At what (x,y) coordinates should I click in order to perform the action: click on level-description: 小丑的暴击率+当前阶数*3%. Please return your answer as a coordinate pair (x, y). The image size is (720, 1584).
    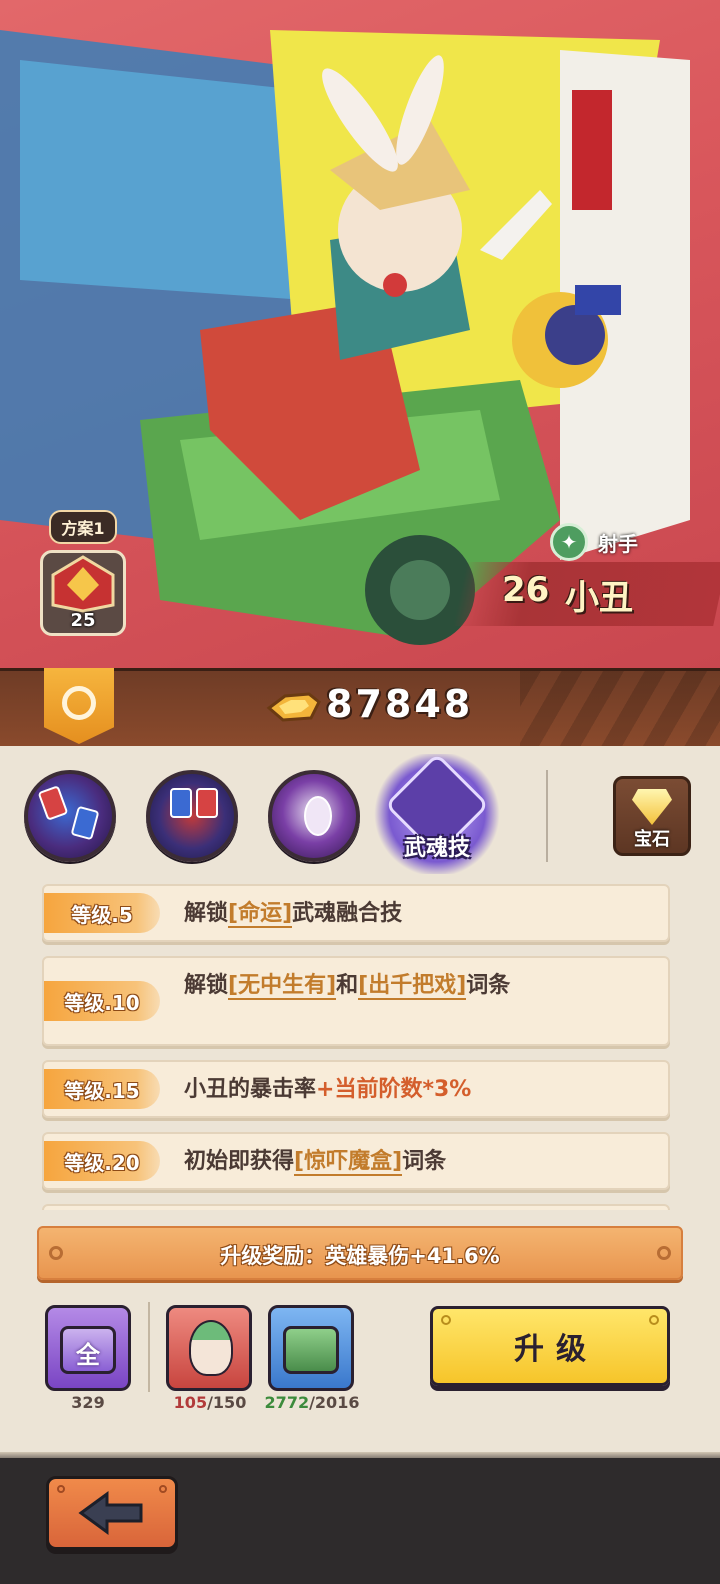
    Looking at the image, I should click on (327, 1090).